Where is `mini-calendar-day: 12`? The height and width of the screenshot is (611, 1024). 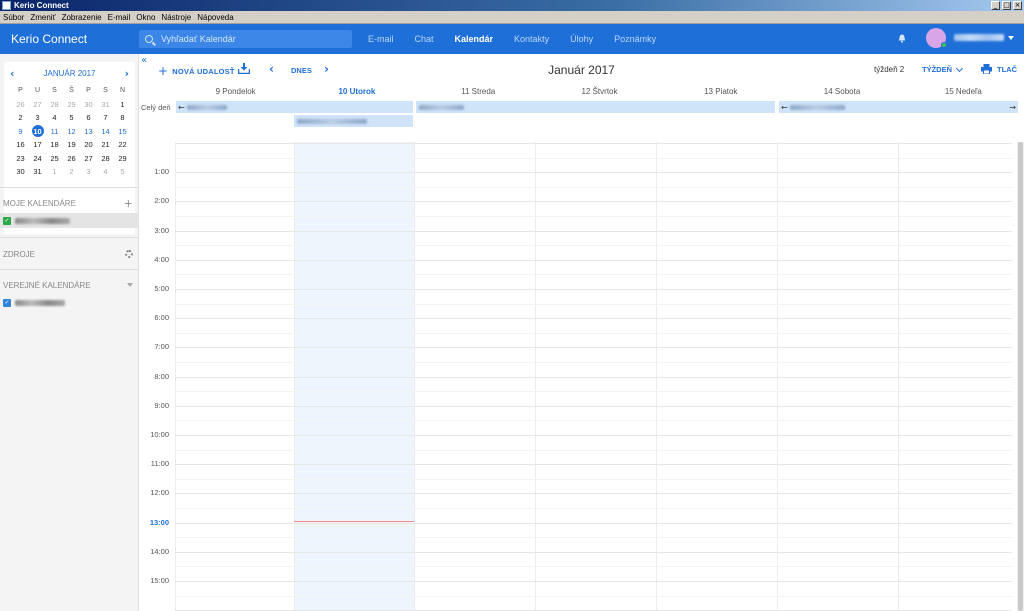 mini-calendar-day: 12 is located at coordinates (71, 132).